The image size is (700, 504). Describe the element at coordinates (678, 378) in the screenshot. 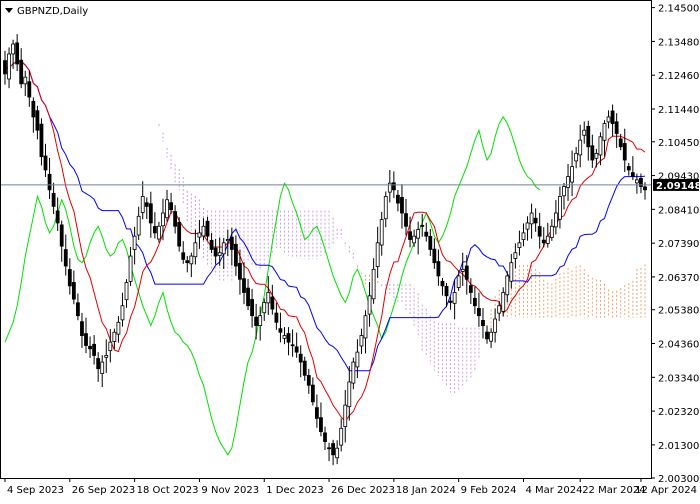

I see `y-tick-label: 2.03340` at that location.